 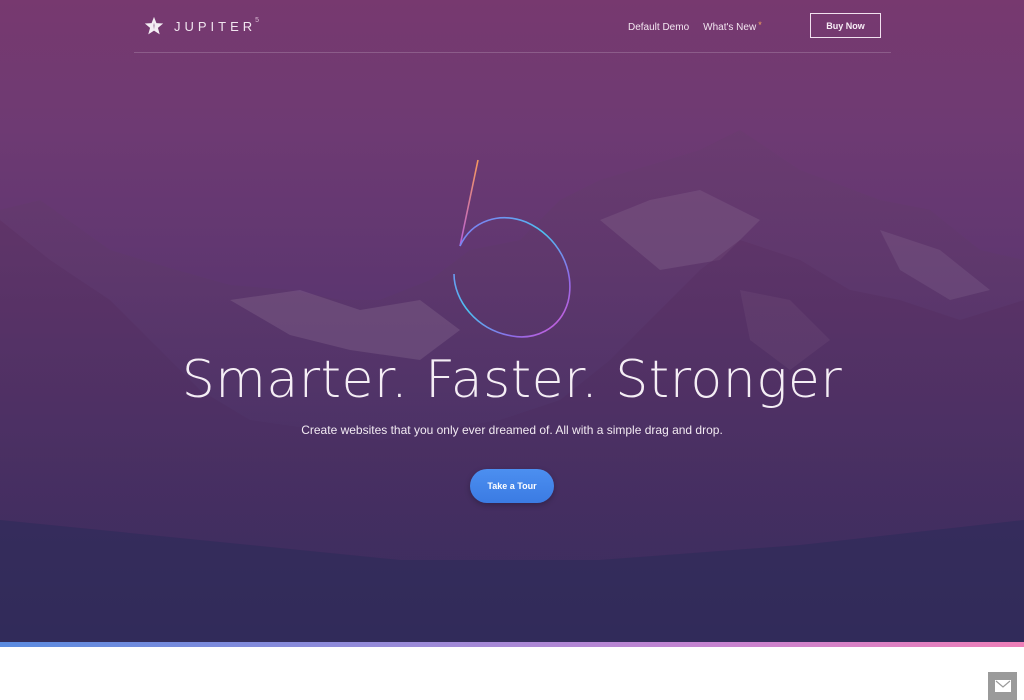 I want to click on logo: JUPITER 5, so click(x=201, y=26).